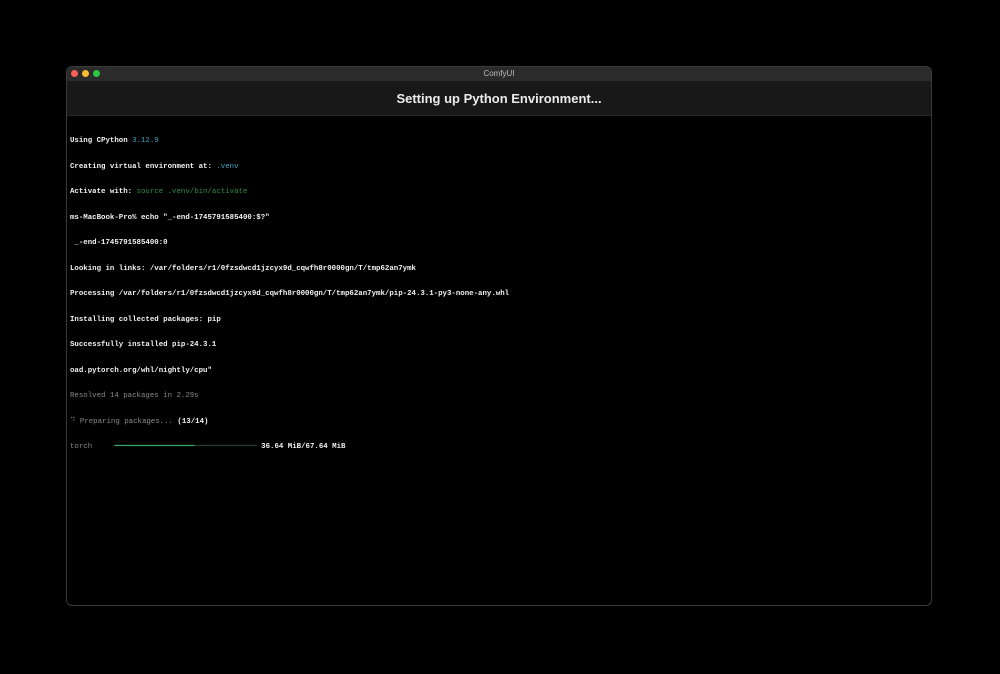 This screenshot has width=1000, height=674. What do you see at coordinates (301, 447) in the screenshot?
I see `download-size: 36.64 MiB/67.64 MiB` at bounding box center [301, 447].